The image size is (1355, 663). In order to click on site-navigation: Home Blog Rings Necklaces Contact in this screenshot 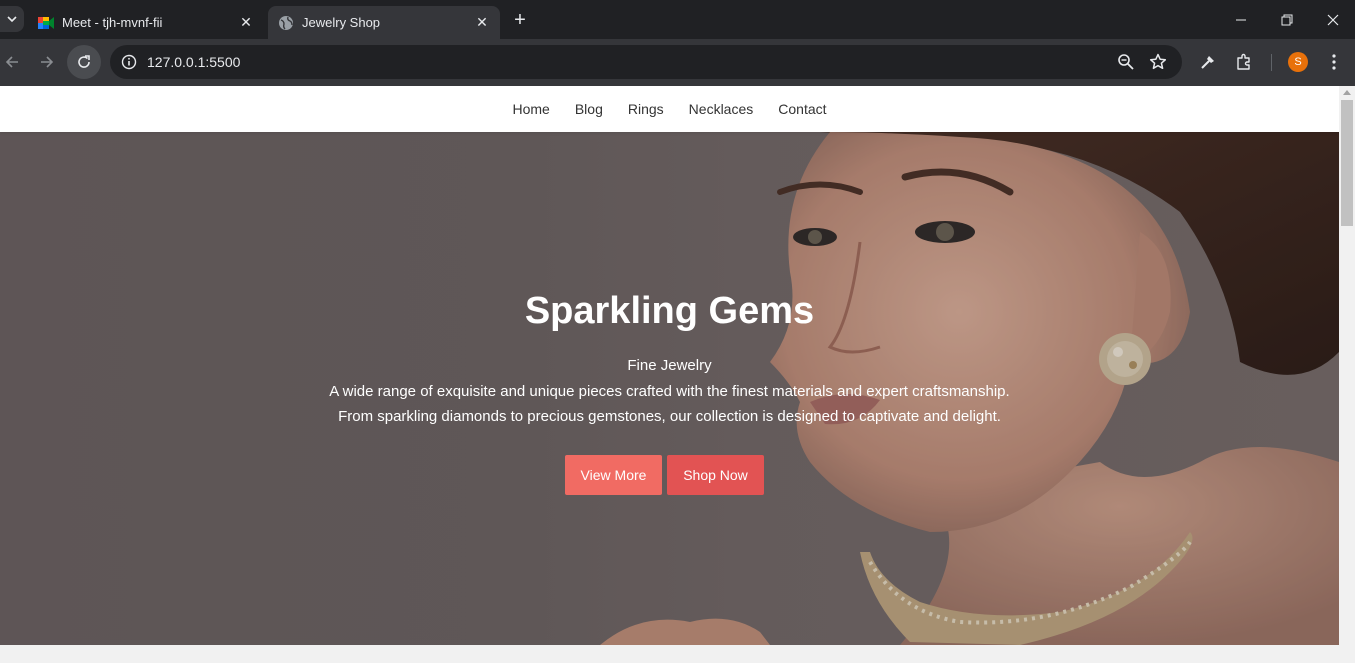, I will do `click(669, 109)`.